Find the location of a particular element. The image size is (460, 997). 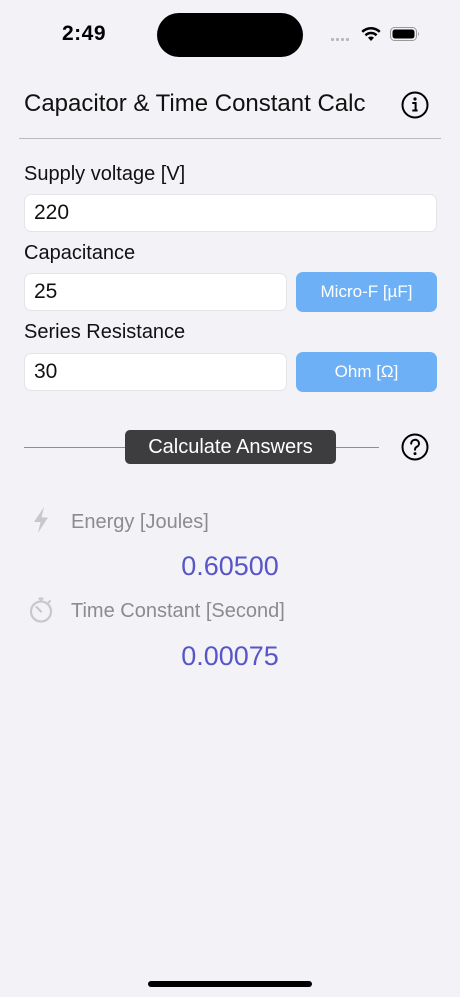

resistance-label: Series Resistance is located at coordinates (105, 332).